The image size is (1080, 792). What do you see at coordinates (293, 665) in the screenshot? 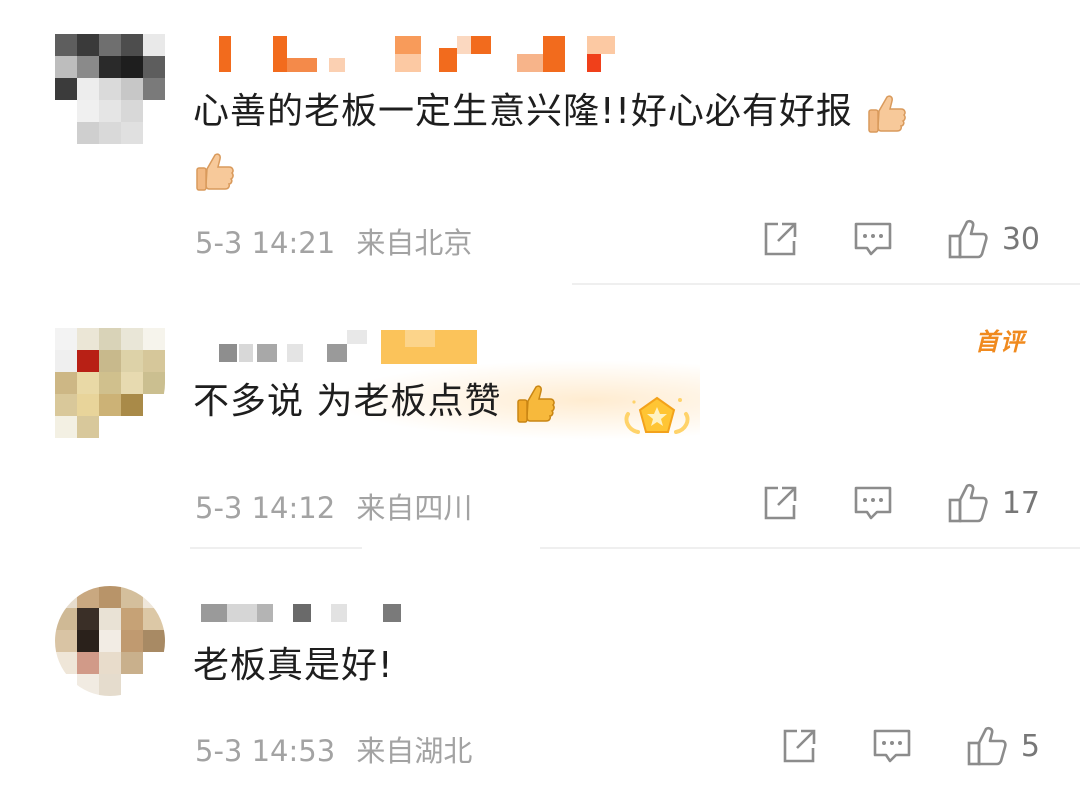
I see `comment-text: 老板真是好!` at bounding box center [293, 665].